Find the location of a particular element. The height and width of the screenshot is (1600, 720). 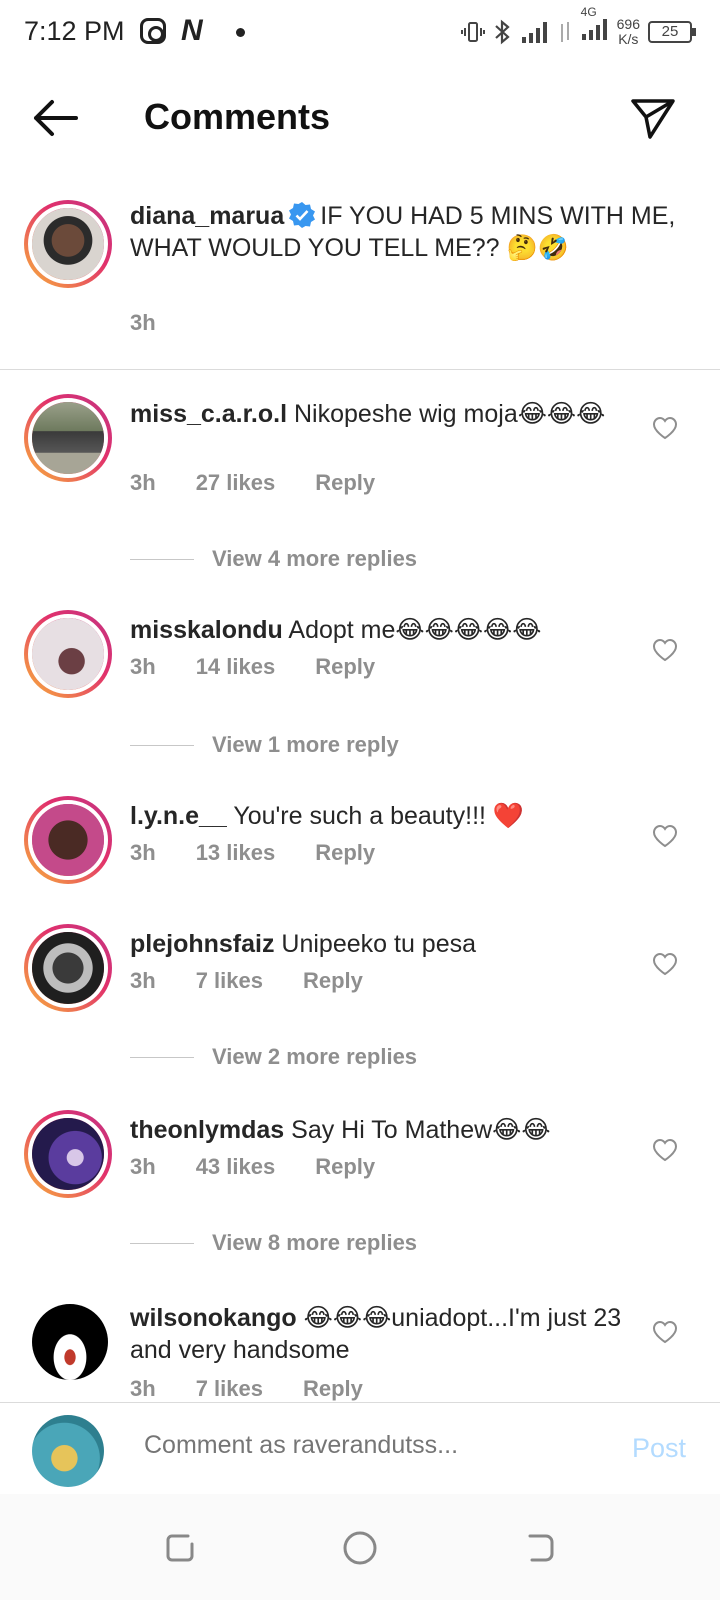

comment-text-block: theonlymdas Say Hi To Mathew😂😂 is located at coordinates (395, 1130).